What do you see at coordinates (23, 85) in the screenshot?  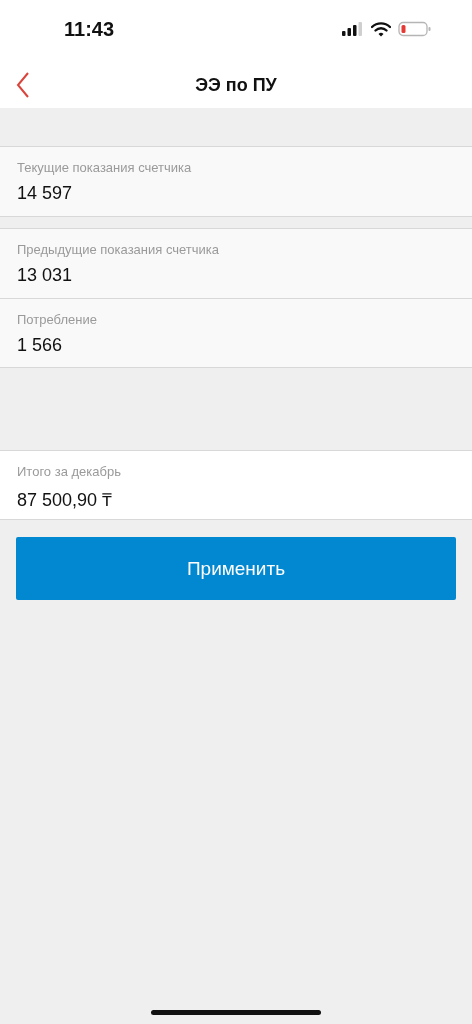 I see `back-button` at bounding box center [23, 85].